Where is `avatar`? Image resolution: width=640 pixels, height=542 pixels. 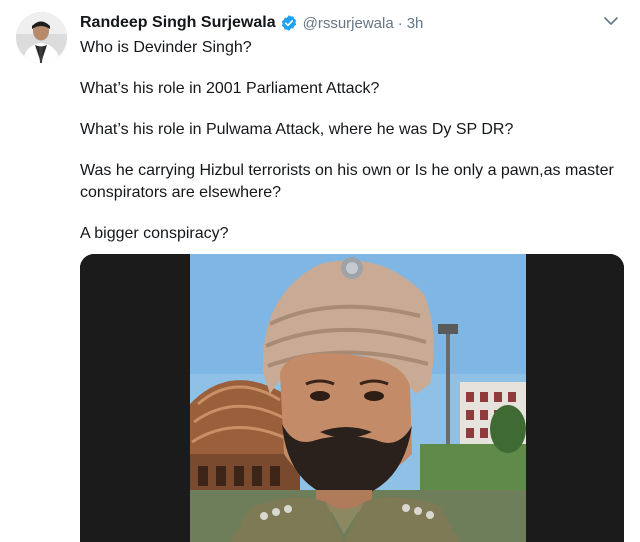 avatar is located at coordinates (41, 37).